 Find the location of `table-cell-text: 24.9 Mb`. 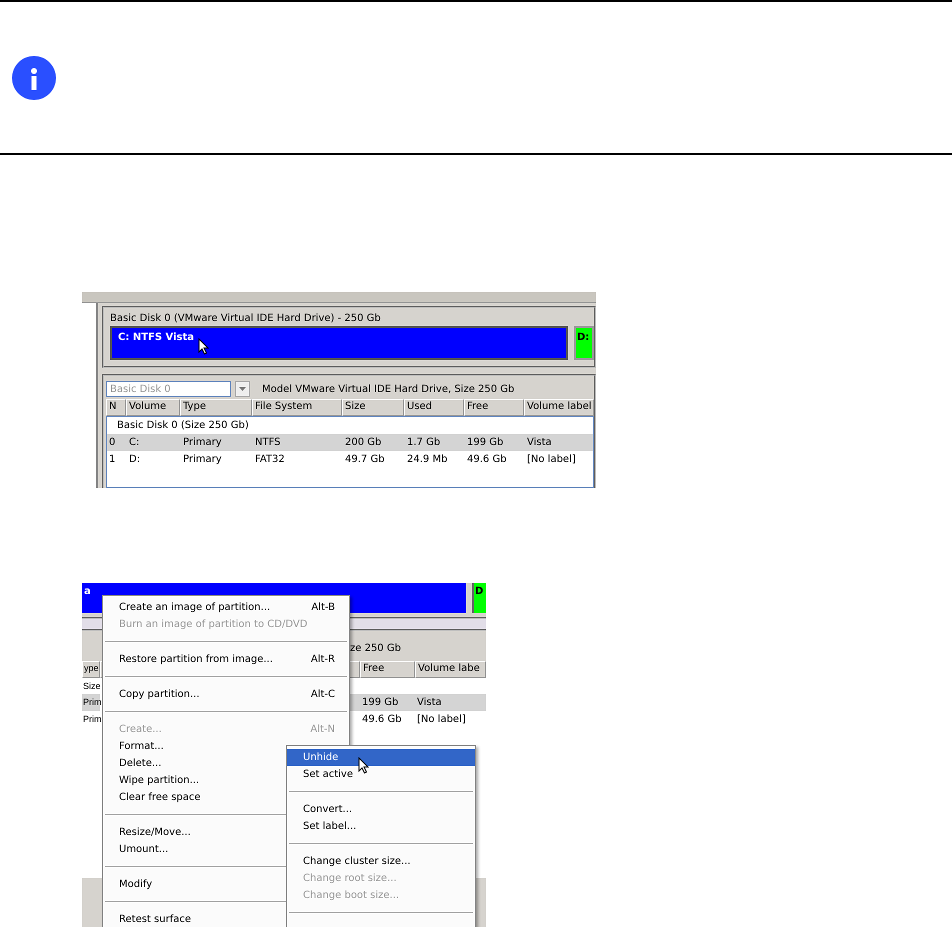

table-cell-text: 24.9 Mb is located at coordinates (427, 460).